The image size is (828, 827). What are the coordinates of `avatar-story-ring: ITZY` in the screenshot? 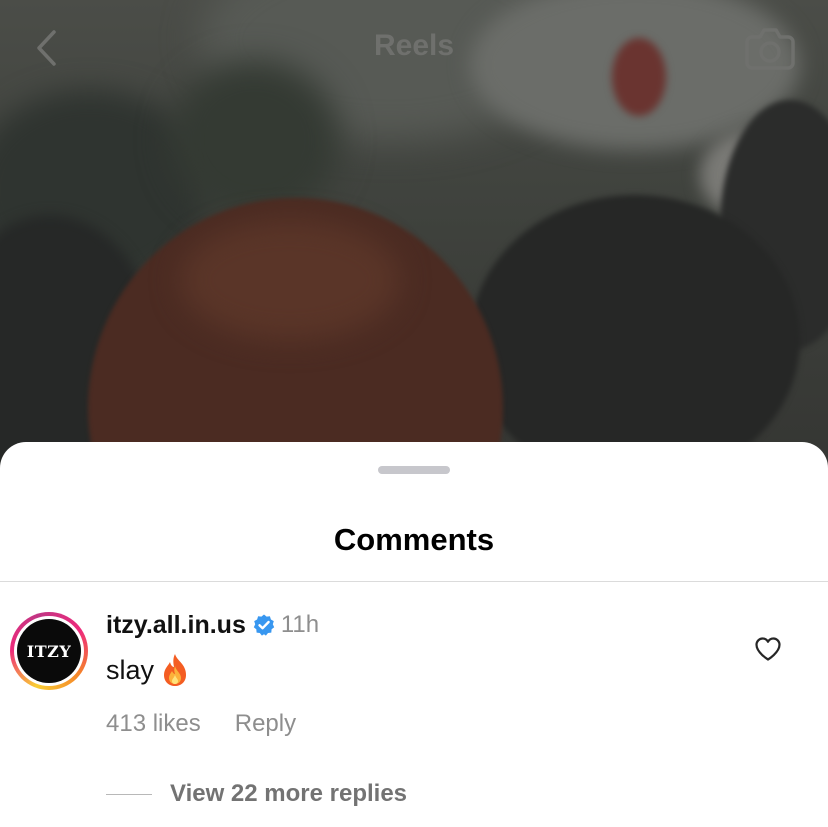 It's located at (49, 651).